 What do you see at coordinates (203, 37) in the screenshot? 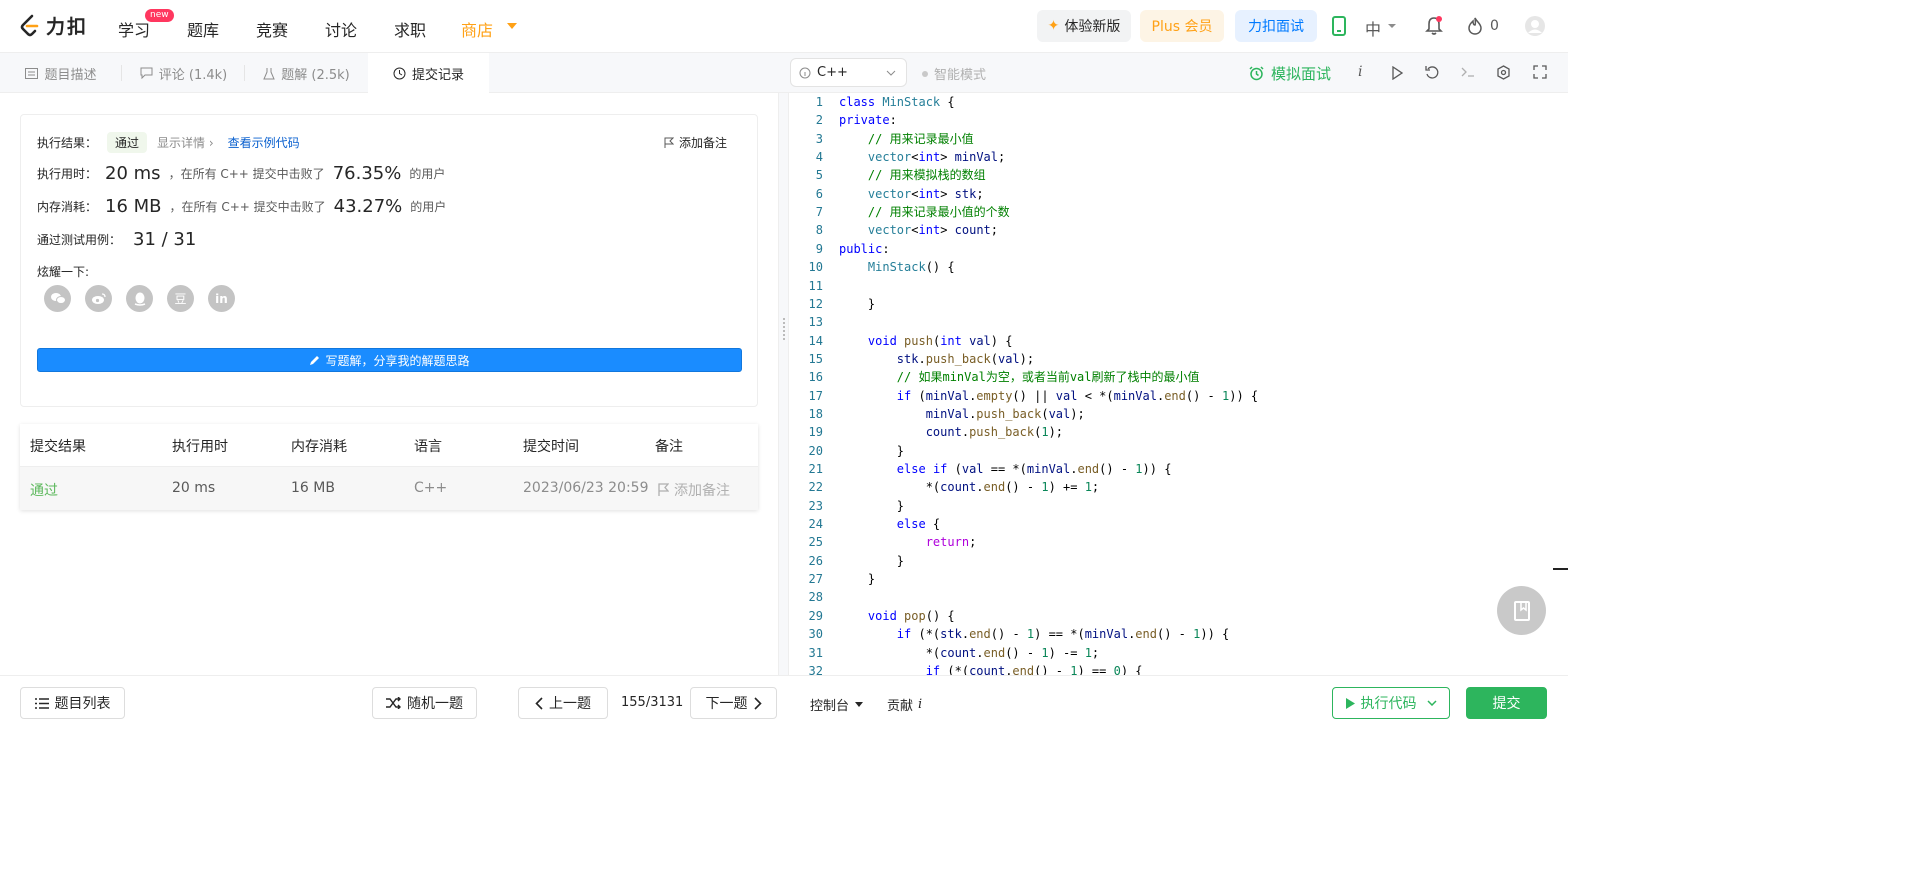
I see `nav-item-problems: 题库` at bounding box center [203, 37].